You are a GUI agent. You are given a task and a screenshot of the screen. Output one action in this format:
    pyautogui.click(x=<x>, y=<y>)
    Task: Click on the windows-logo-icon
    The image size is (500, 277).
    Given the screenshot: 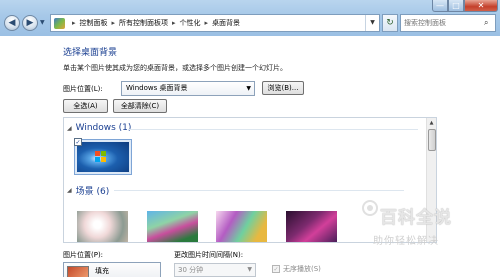 What is the action you would take?
    pyautogui.click(x=101, y=157)
    